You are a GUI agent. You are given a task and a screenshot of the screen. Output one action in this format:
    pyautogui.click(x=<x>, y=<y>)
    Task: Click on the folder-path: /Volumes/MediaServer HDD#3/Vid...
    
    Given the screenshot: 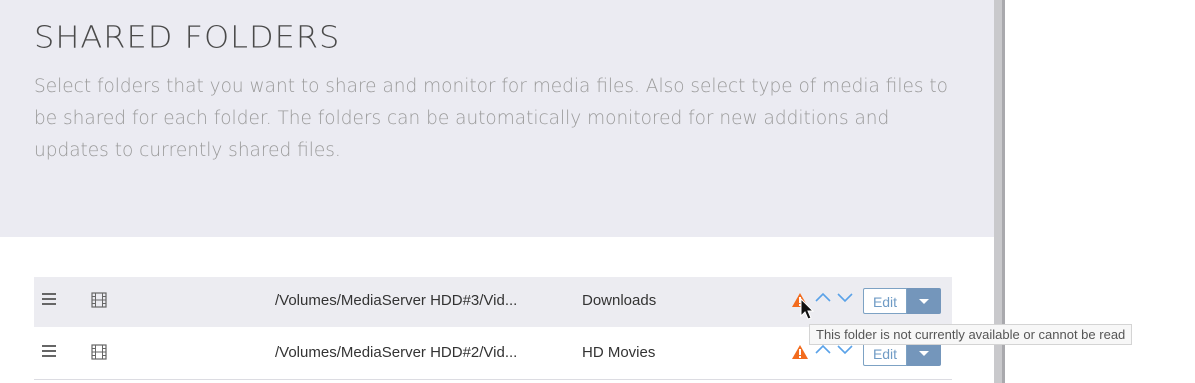 What is the action you would take?
    pyautogui.click(x=396, y=300)
    